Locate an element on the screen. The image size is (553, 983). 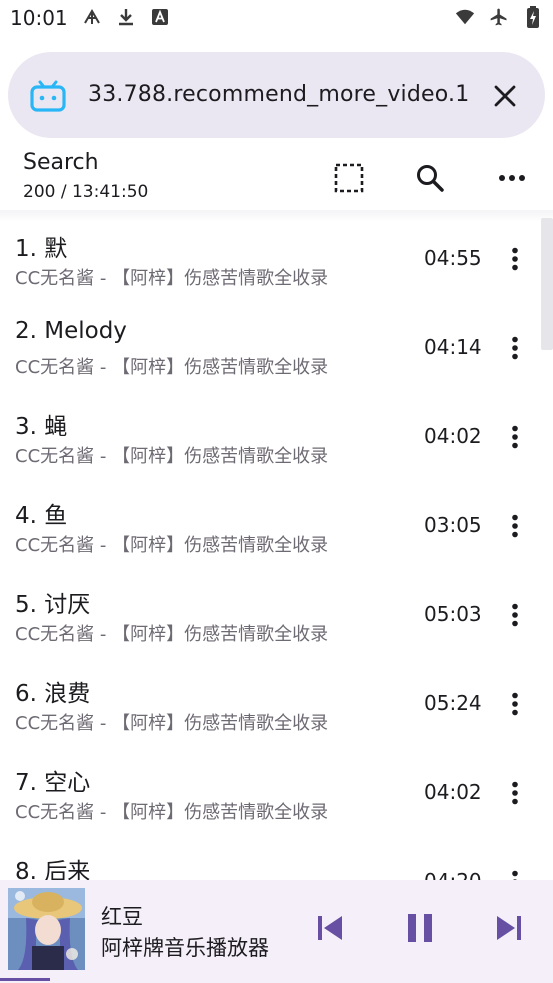
skip-previous-icon is located at coordinates (330, 928).